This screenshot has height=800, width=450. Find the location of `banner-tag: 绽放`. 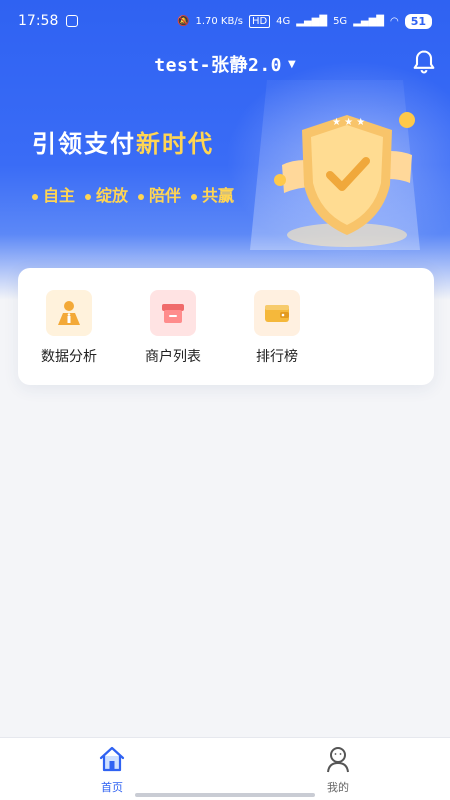

banner-tag: 绽放 is located at coordinates (106, 194).